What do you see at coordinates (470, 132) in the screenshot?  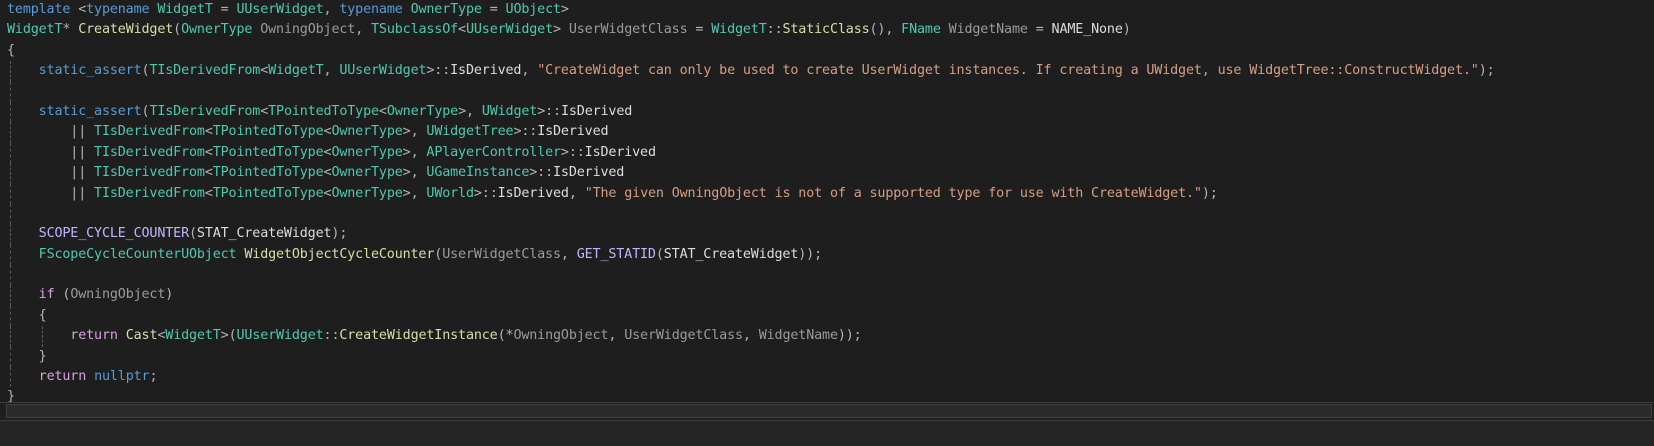 I see `code-token: UWidgetTree` at bounding box center [470, 132].